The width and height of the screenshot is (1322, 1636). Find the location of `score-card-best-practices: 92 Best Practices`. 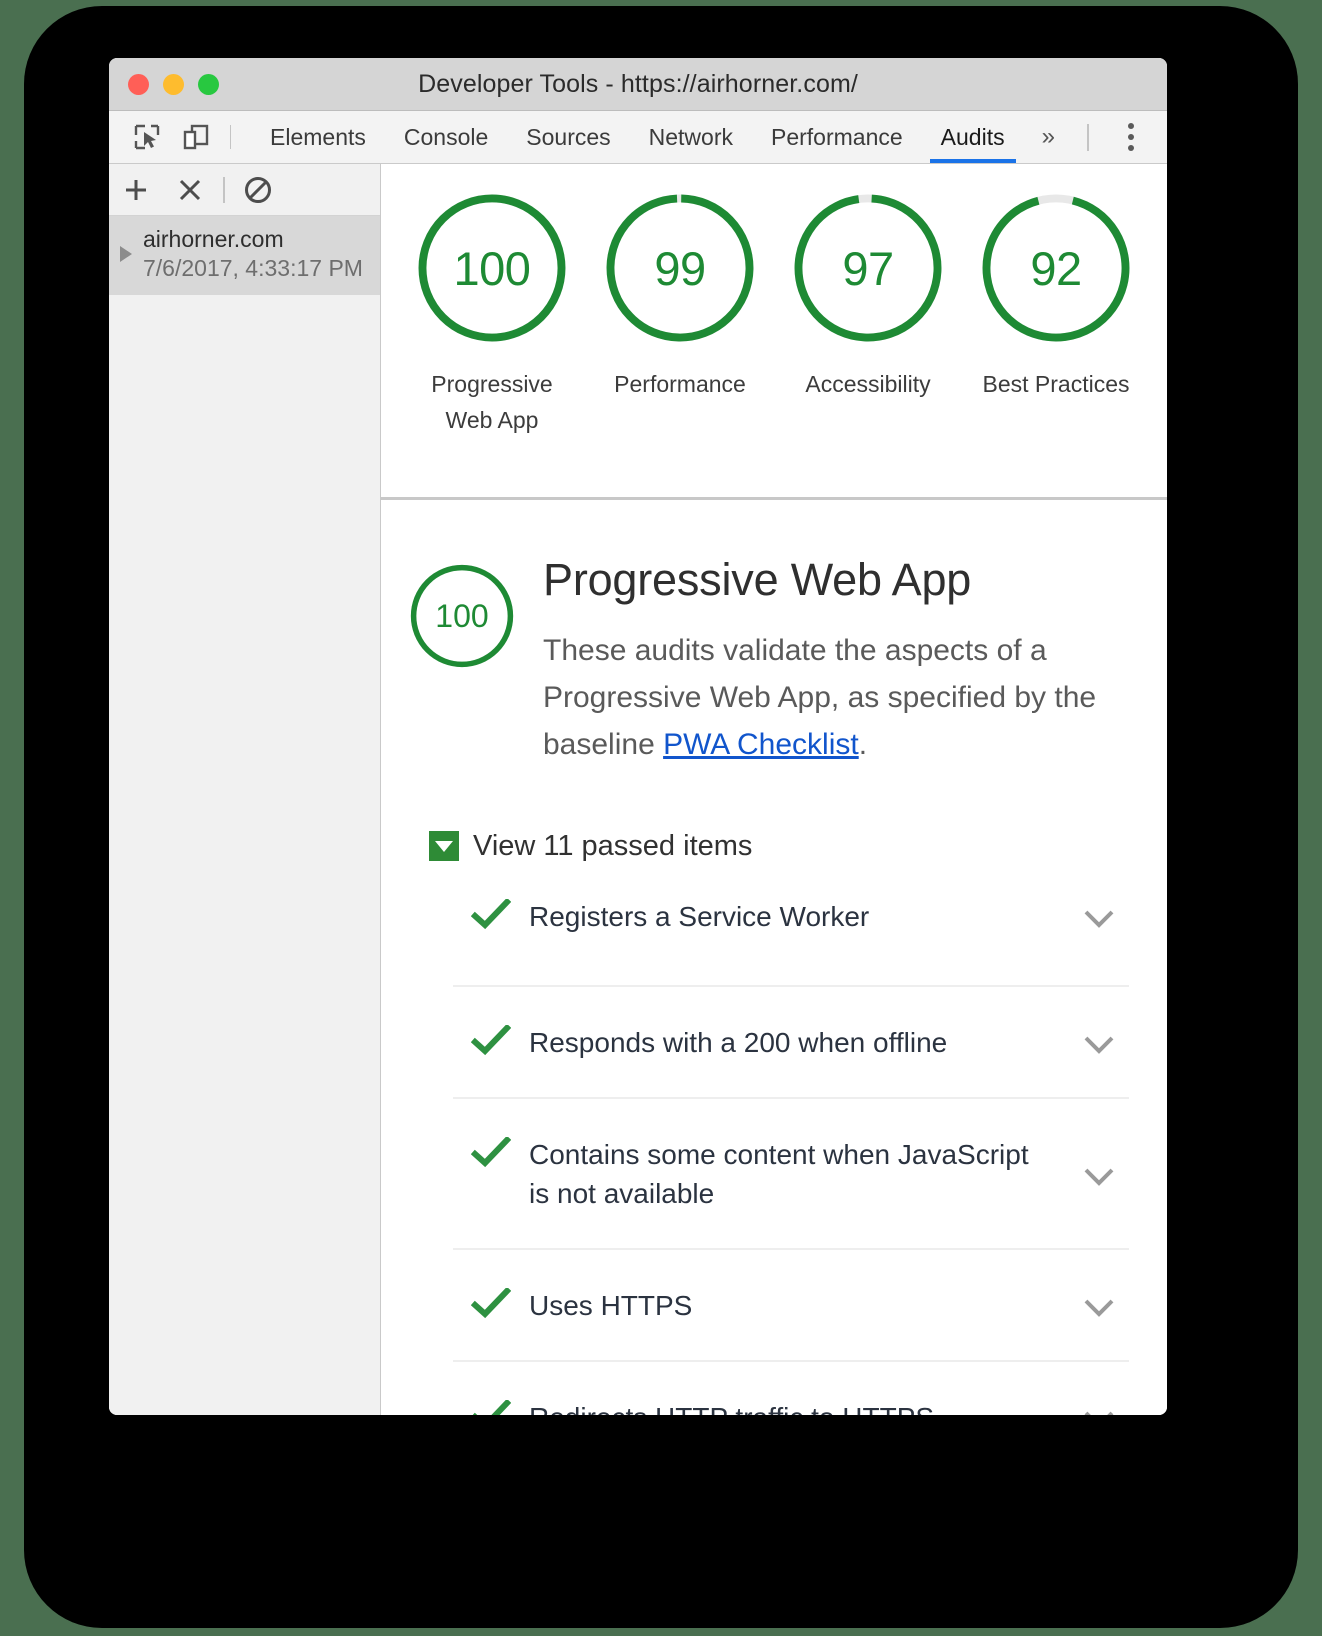

score-card-best-practices: 92 Best Practices is located at coordinates (1056, 296).